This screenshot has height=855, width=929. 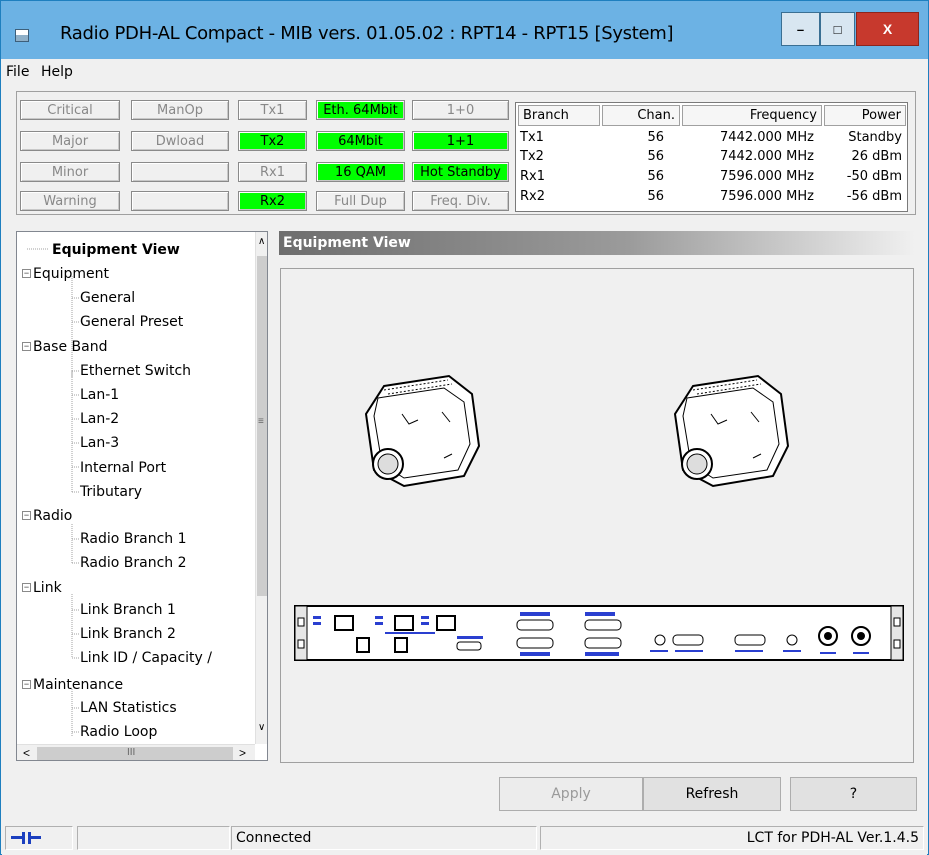 I want to click on grip-icon: ≡, so click(x=261, y=421).